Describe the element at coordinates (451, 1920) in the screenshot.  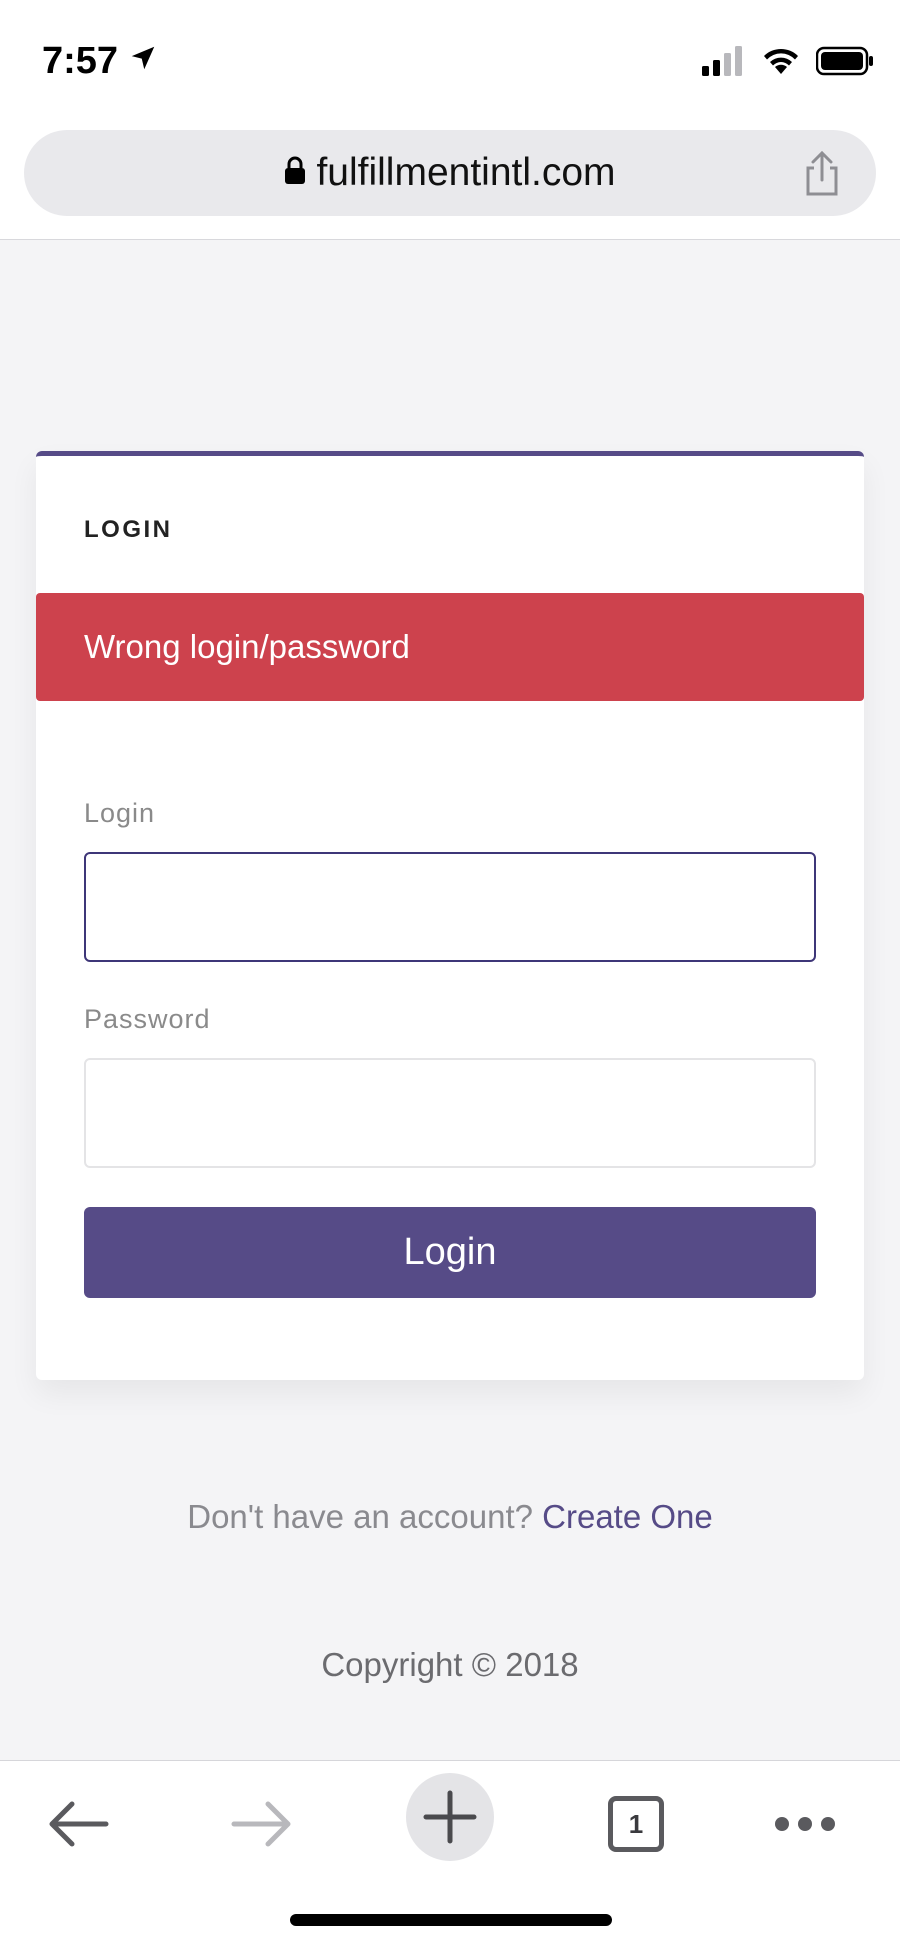
I see `home-indicator` at that location.